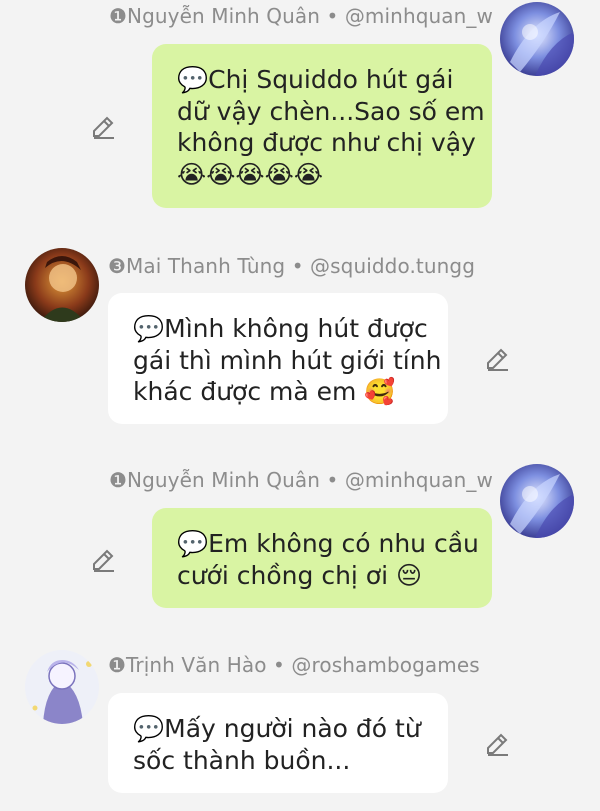  What do you see at coordinates (280, 328) in the screenshot?
I see `message-text-line: 💬Mình không hút được` at bounding box center [280, 328].